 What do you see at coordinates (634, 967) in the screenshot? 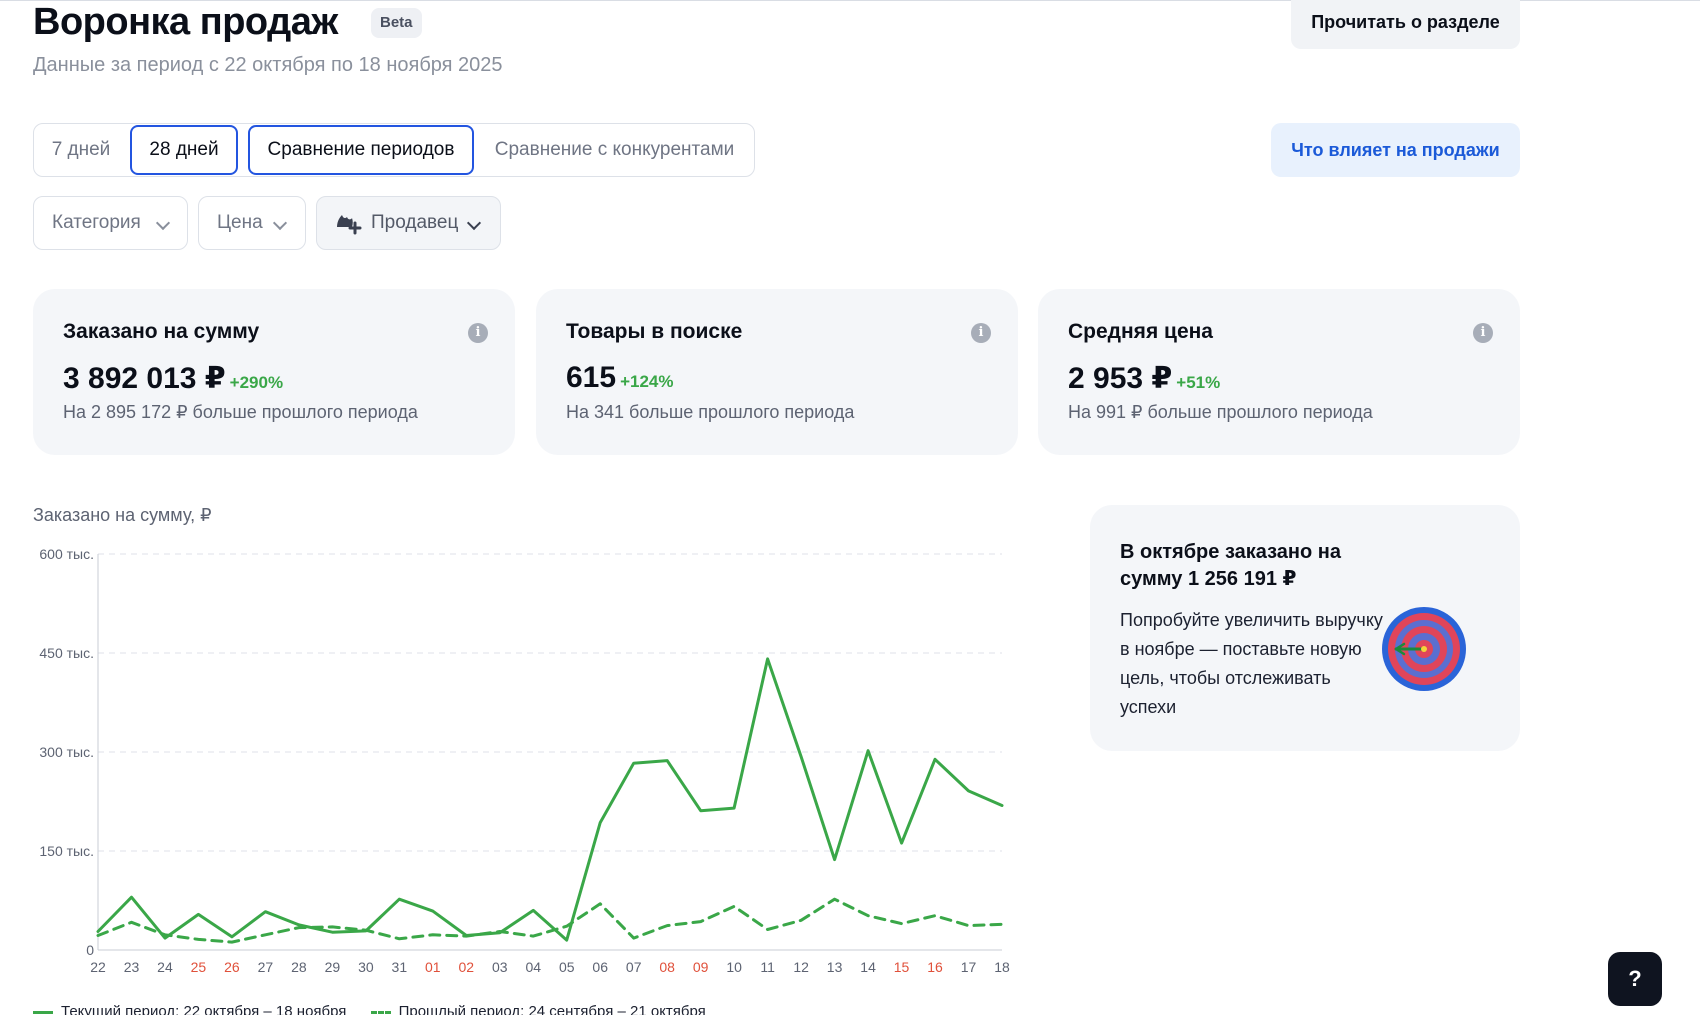
I see `x-tick-label: 07` at bounding box center [634, 967].